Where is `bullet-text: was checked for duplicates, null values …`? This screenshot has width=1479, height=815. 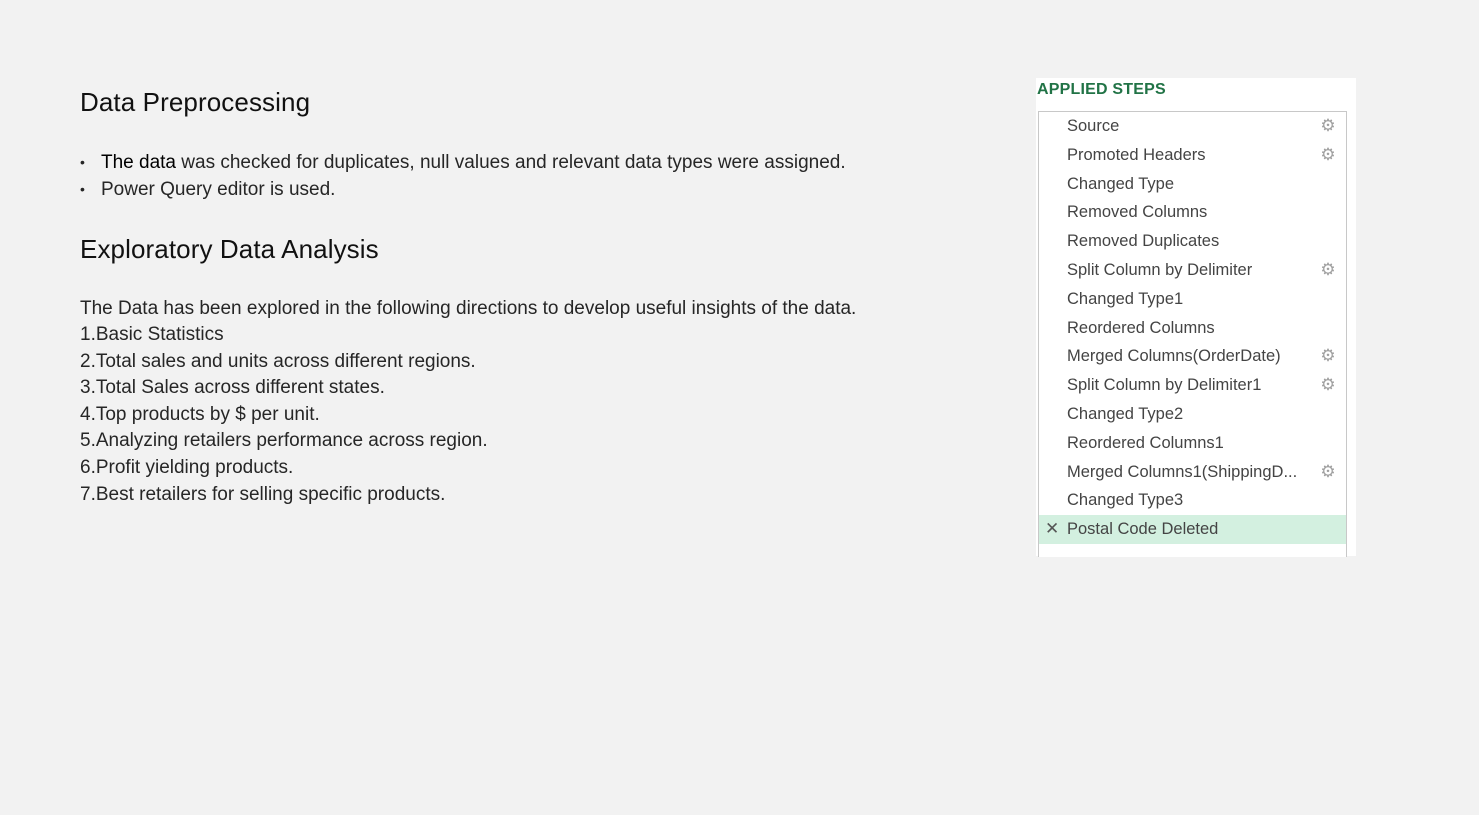
bullet-text: was checked for duplicates, null values … is located at coordinates (511, 162).